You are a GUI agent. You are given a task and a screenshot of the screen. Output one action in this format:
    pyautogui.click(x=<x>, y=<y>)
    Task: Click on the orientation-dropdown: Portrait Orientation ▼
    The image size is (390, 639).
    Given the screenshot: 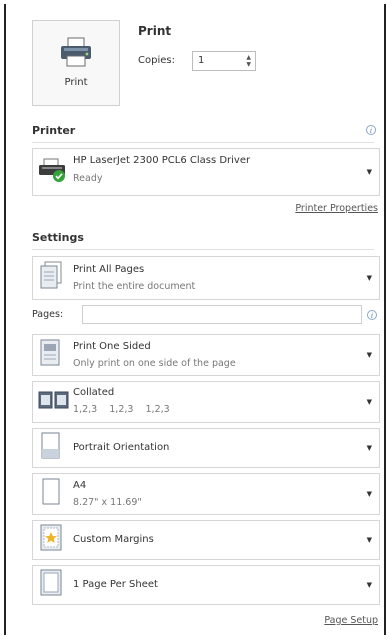 What is the action you would take?
    pyautogui.click(x=206, y=448)
    